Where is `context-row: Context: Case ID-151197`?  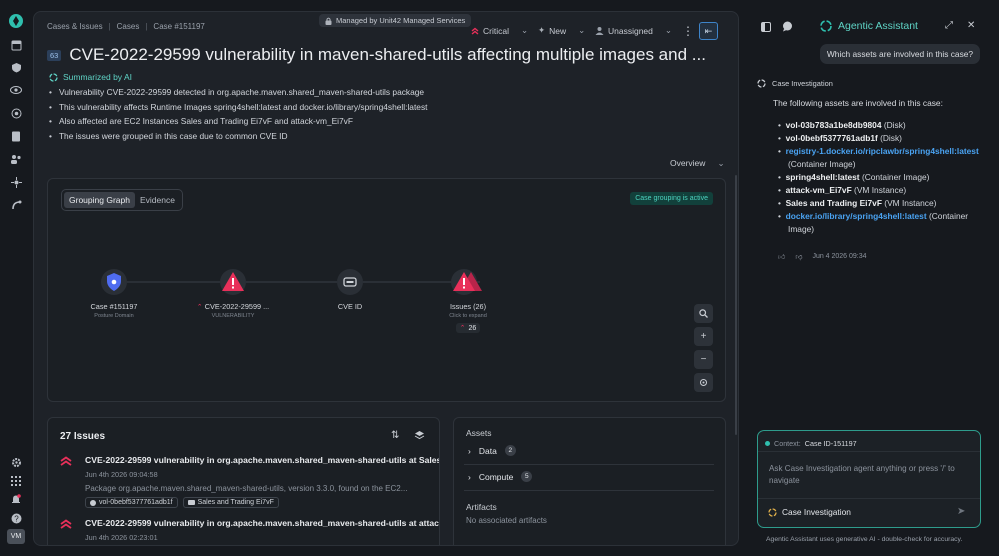
context-row: Context: Case ID-151197 is located at coordinates (811, 443).